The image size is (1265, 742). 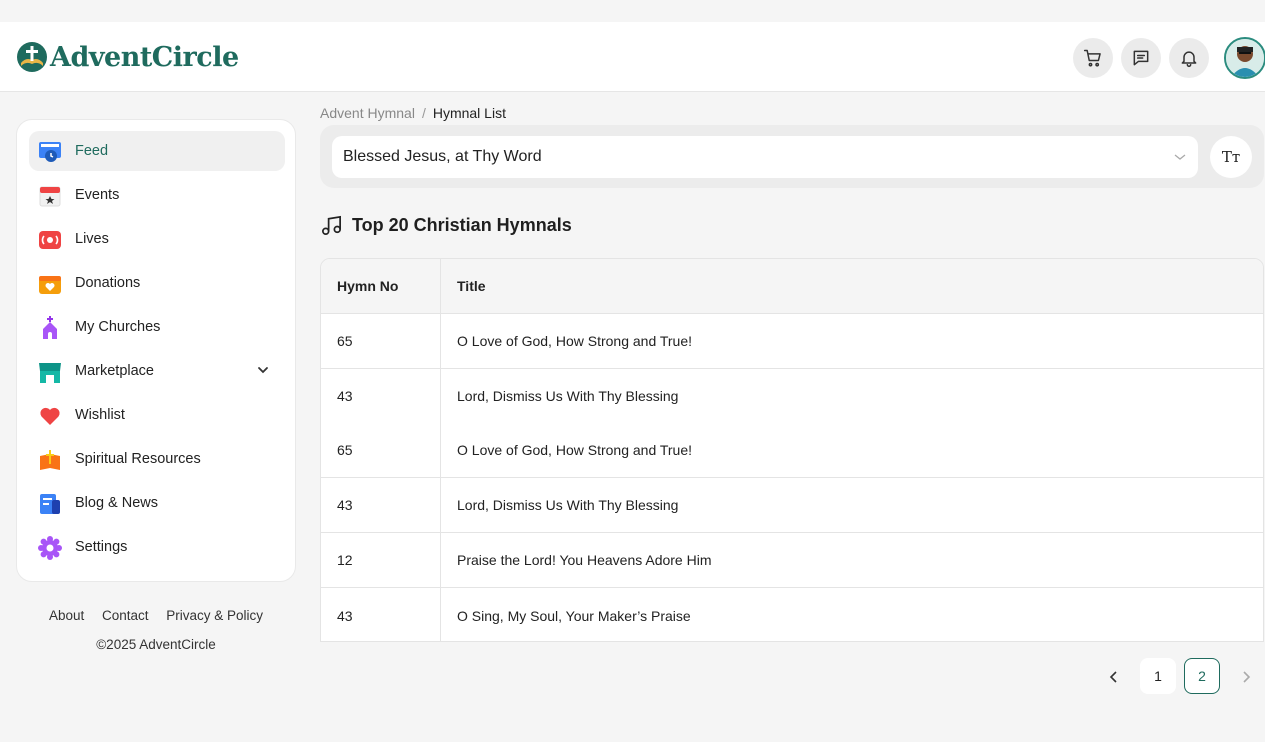 I want to click on brand-name: AdventCircle, so click(x=144, y=57).